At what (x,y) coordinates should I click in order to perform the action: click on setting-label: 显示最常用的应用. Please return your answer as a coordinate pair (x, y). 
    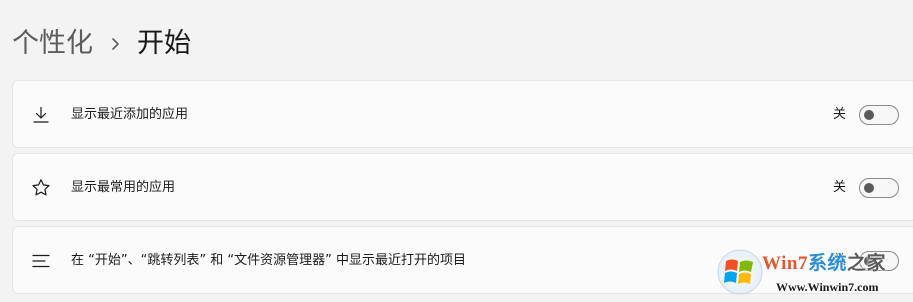
    Looking at the image, I should click on (123, 187).